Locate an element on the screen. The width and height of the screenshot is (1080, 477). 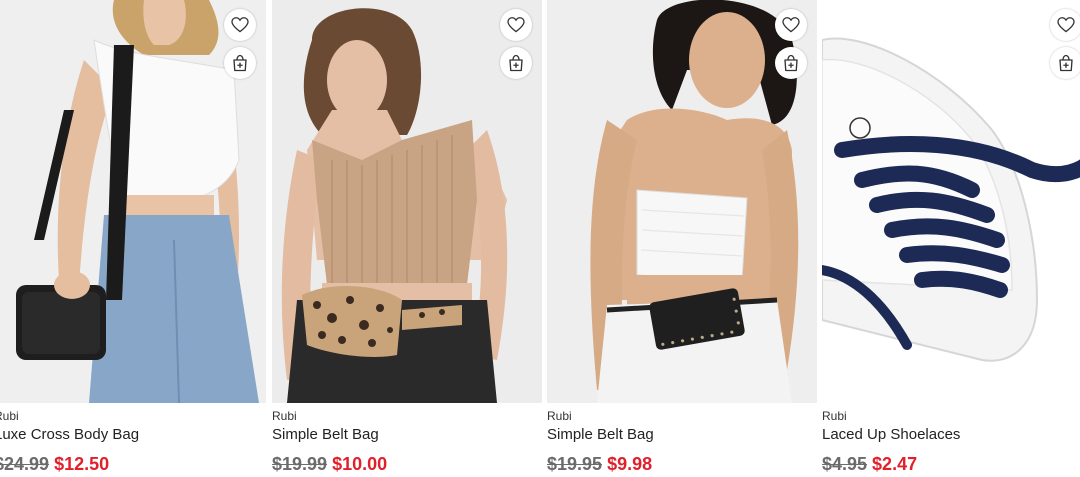
sale-price: $12.50 is located at coordinates (82, 464).